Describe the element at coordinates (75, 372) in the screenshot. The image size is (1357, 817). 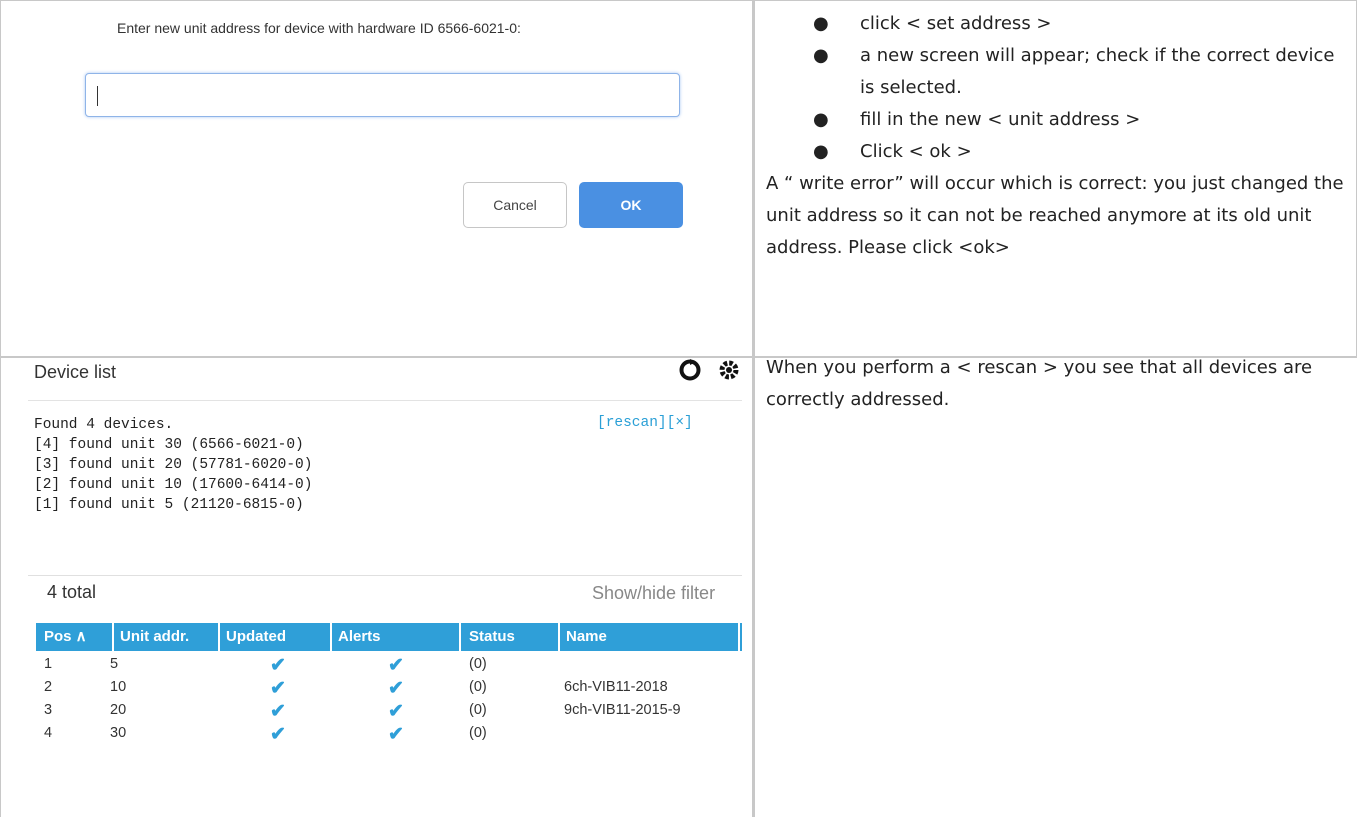
I see `device-list-title: Device list` at that location.